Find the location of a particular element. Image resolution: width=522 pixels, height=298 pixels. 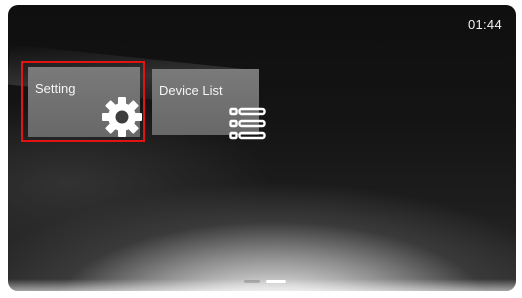

list-icon is located at coordinates (247, 123).